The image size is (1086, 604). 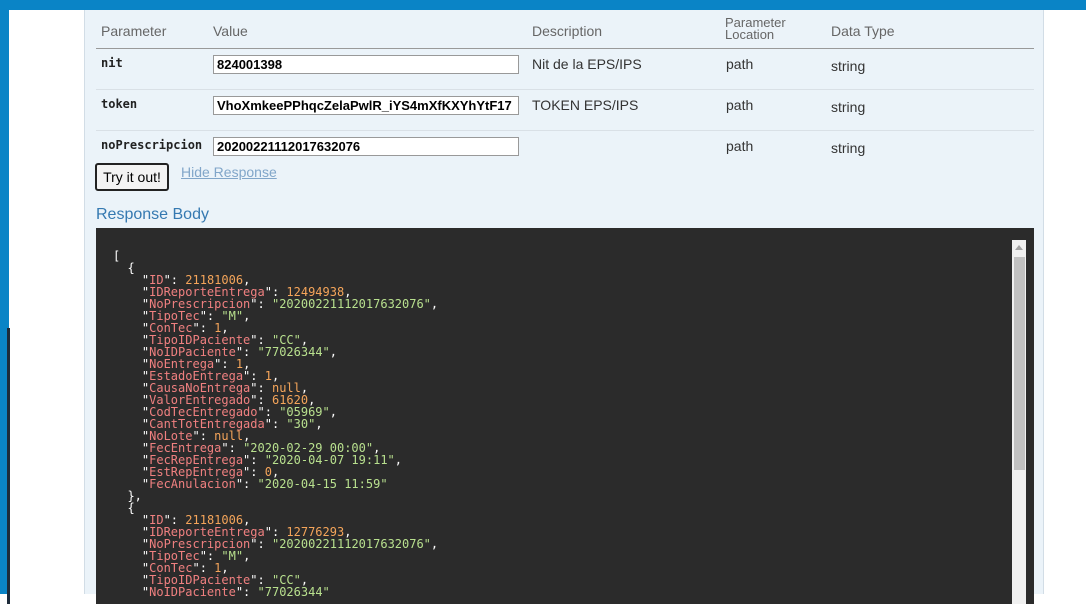 What do you see at coordinates (230, 31) in the screenshot?
I see `header-value: Value` at bounding box center [230, 31].